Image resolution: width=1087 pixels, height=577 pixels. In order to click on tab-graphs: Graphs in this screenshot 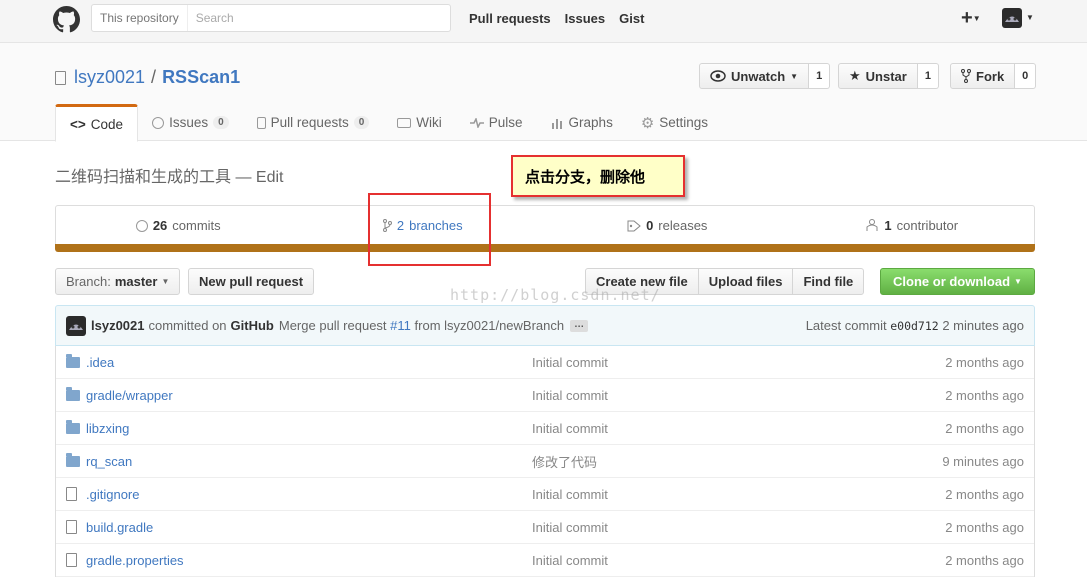, I will do `click(582, 122)`.